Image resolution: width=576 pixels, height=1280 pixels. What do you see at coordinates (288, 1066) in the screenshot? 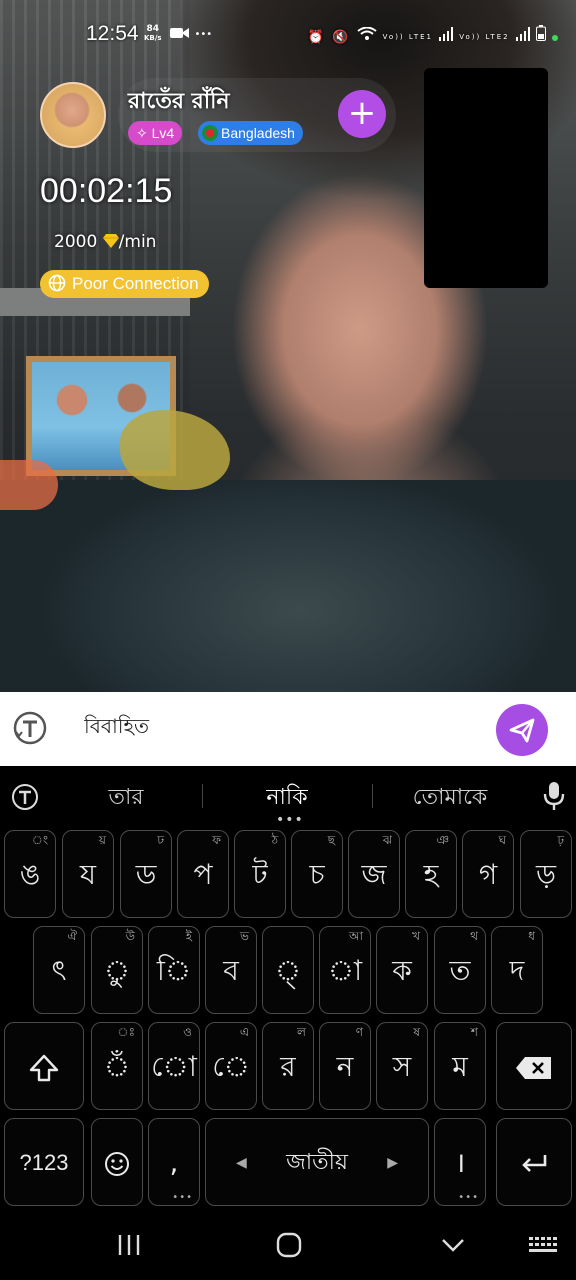
I see `key: লর` at bounding box center [288, 1066].